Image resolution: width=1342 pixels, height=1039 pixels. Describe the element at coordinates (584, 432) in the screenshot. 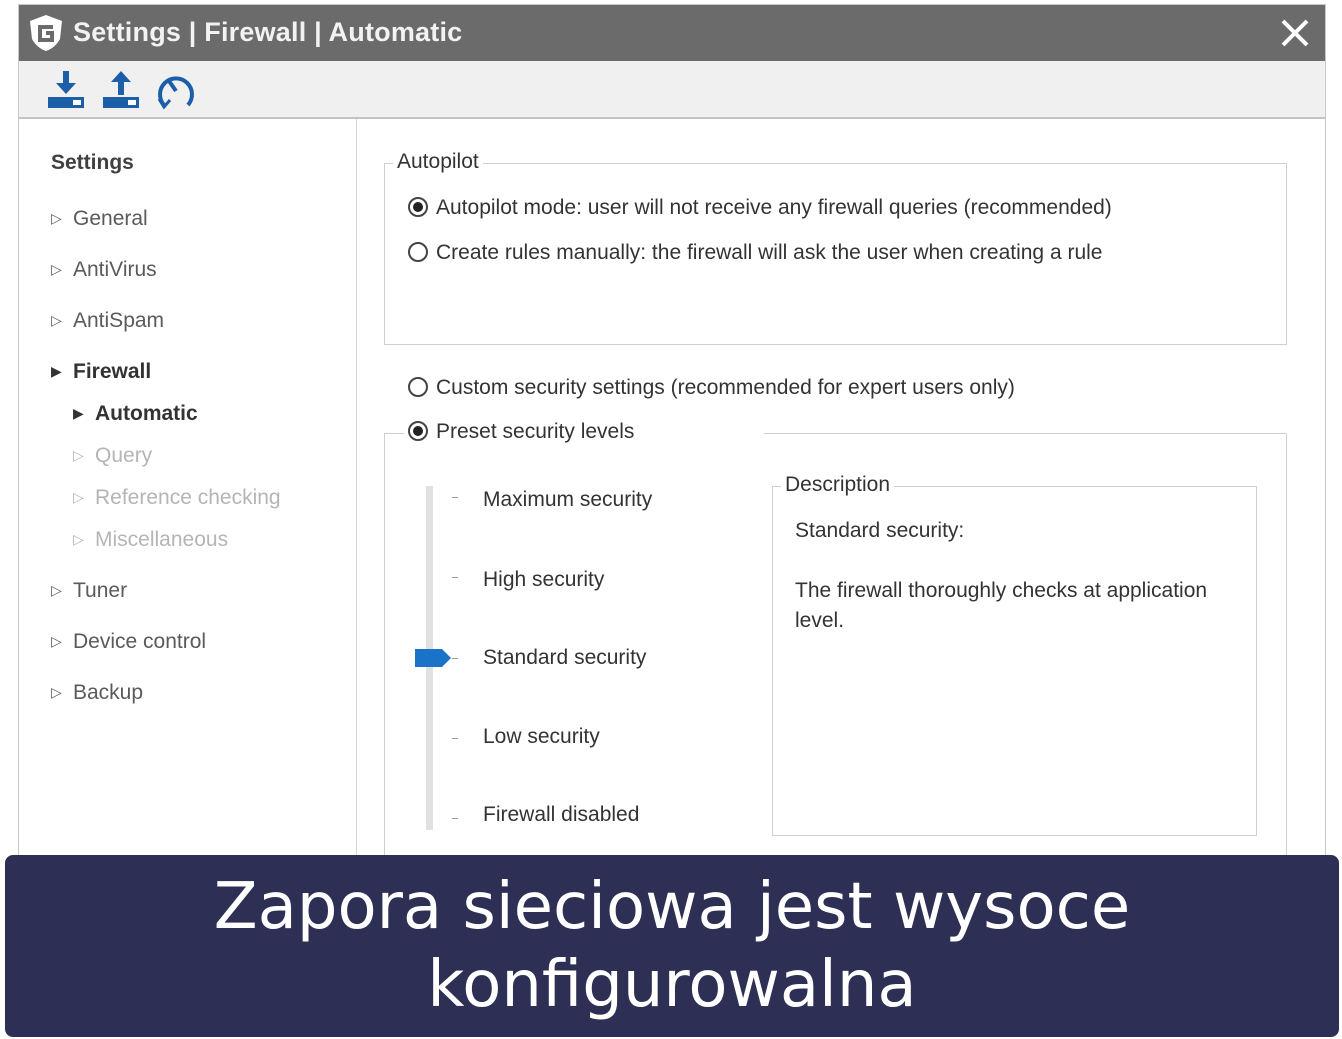

I see `preset-levels-radio: Preset security levels` at that location.